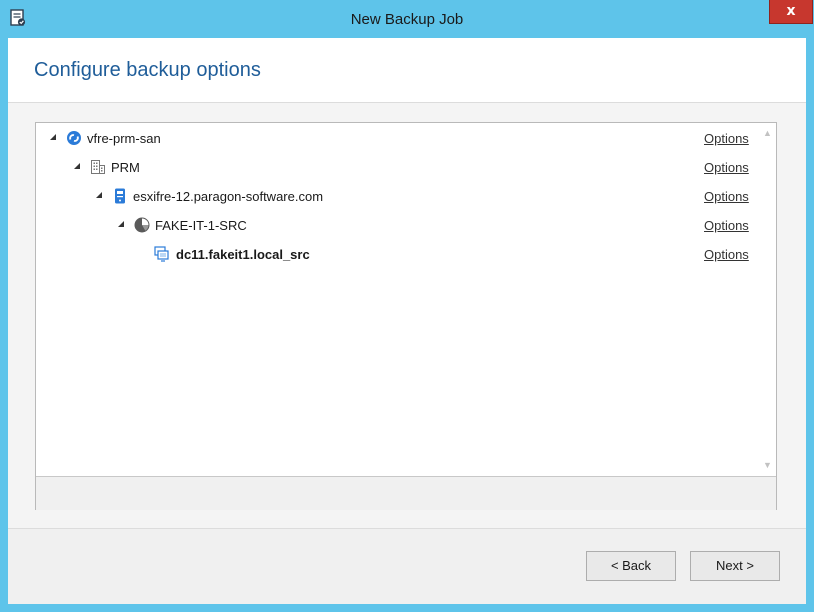  I want to click on window-title: New Backup Job, so click(407, 19).